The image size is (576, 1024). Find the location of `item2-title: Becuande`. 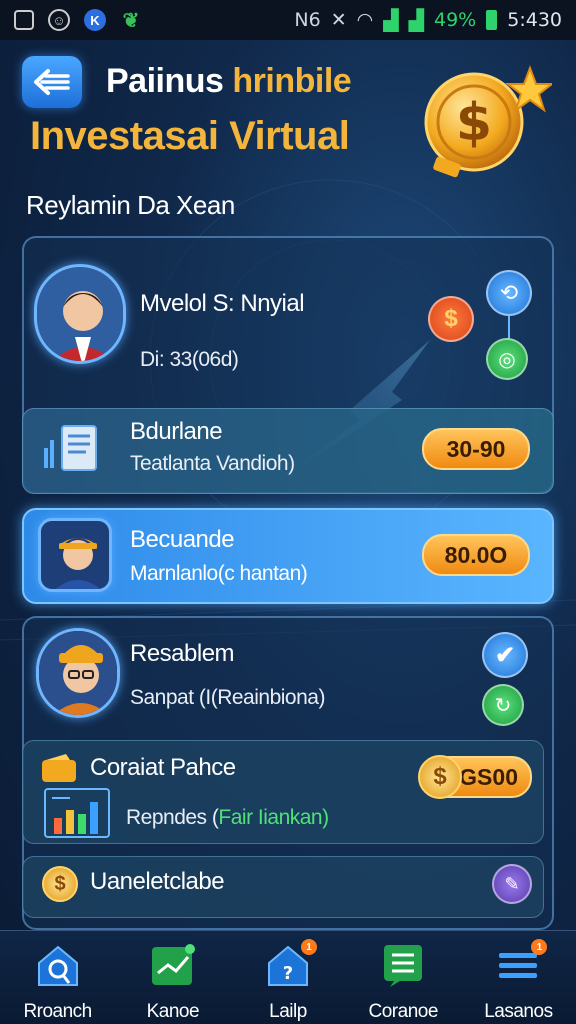

item2-title: Becuande is located at coordinates (182, 539).